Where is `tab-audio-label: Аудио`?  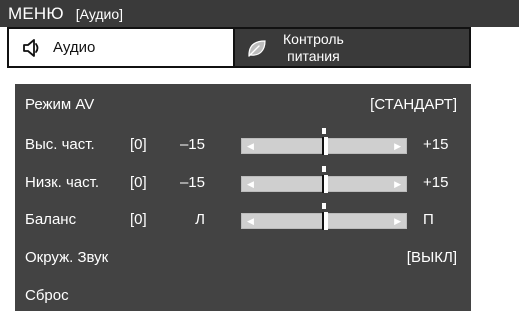
tab-audio-label: Аудио is located at coordinates (74, 47).